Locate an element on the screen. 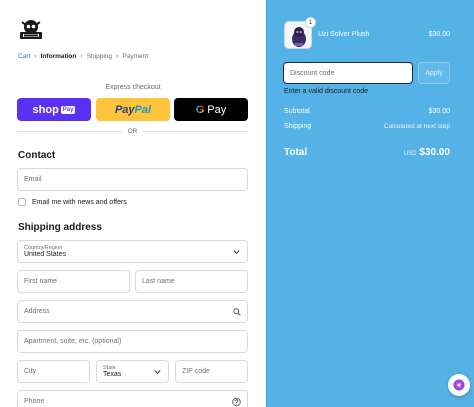  chat-logo-icon is located at coordinates (459, 385).